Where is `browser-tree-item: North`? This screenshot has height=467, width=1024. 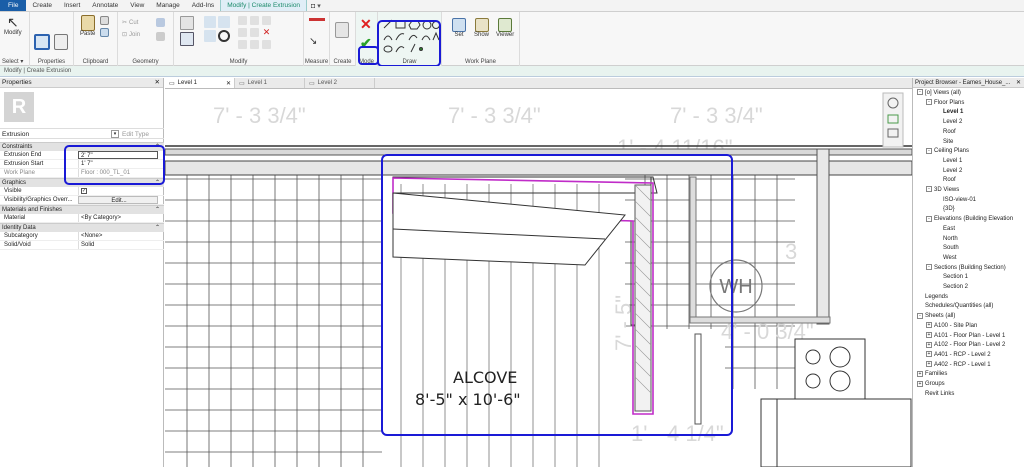
browser-tree-item: North is located at coordinates (968, 240).